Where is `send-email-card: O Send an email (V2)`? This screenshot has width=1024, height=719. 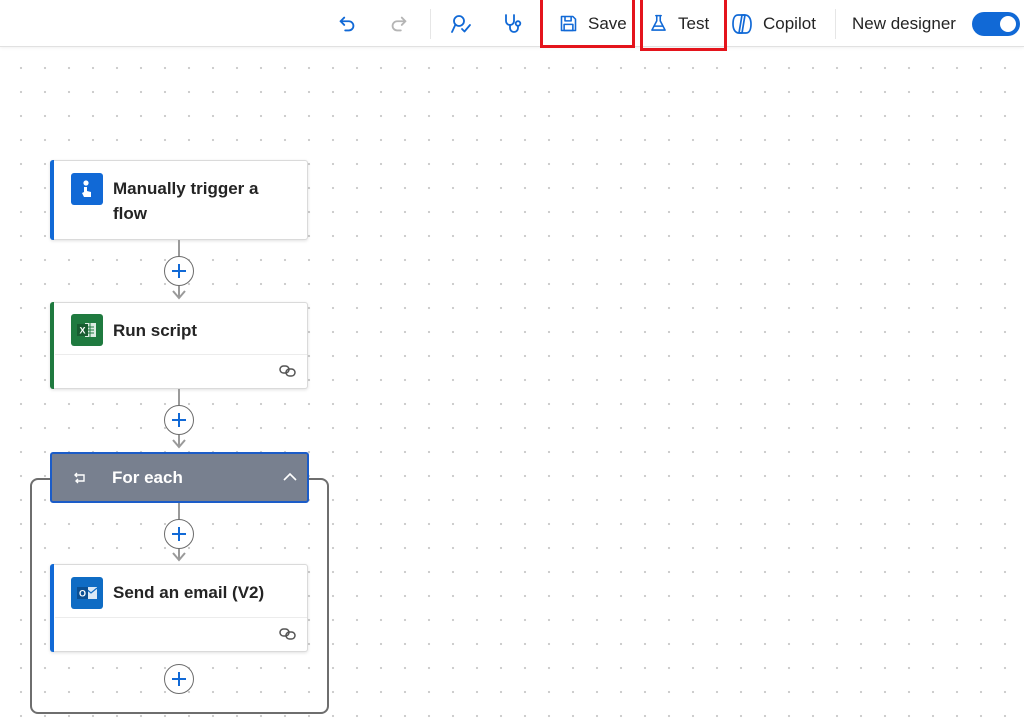
send-email-card: O Send an email (V2) is located at coordinates (179, 608).